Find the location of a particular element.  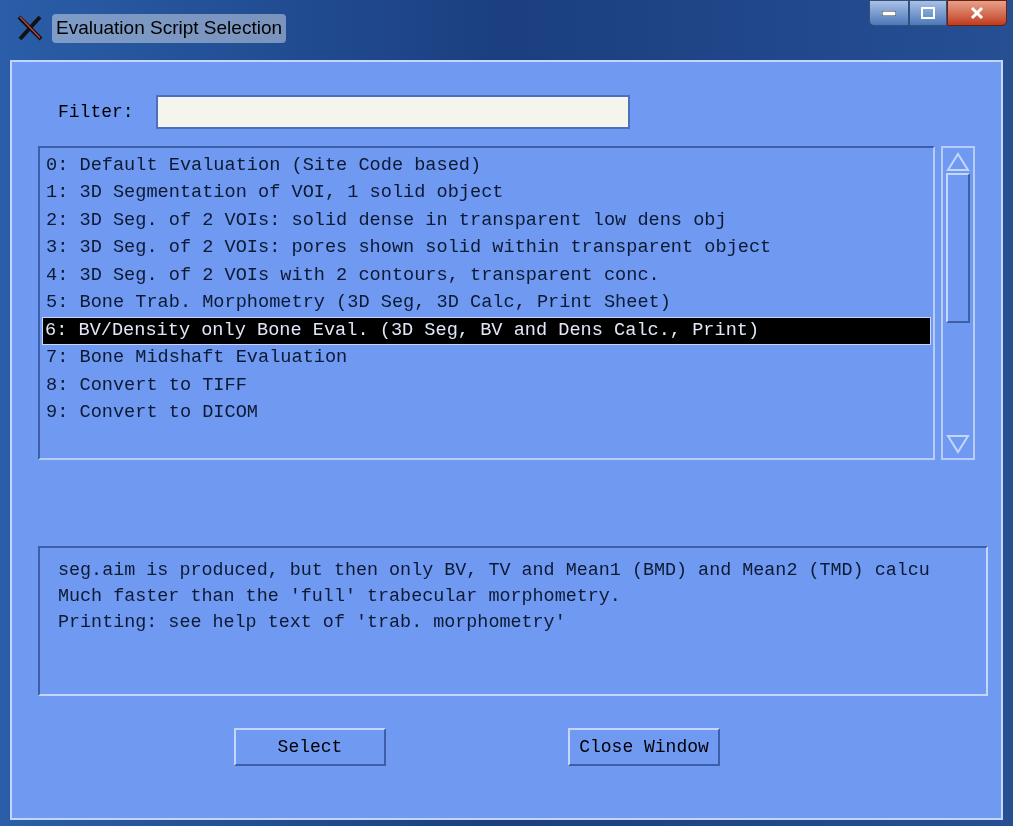

script-list-item: 8: Convert to TIFF is located at coordinates (486, 386).